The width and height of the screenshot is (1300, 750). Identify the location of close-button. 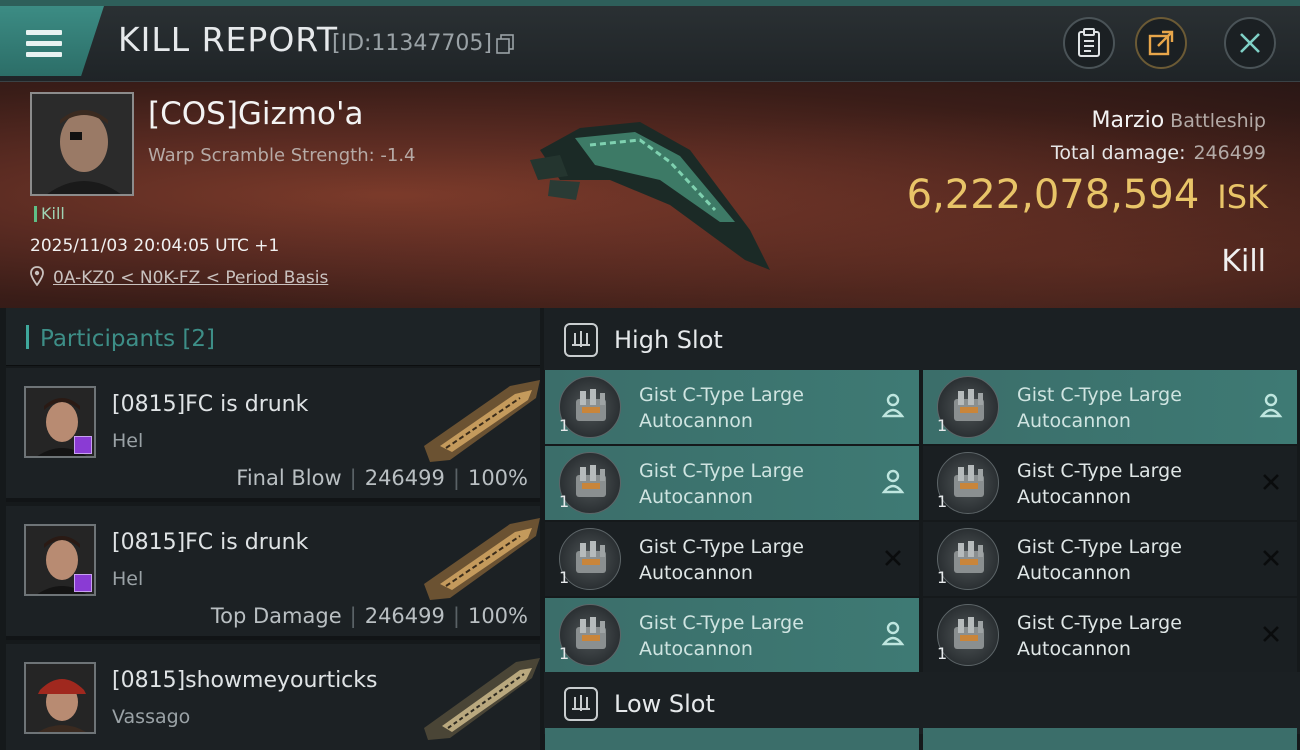
(1250, 43).